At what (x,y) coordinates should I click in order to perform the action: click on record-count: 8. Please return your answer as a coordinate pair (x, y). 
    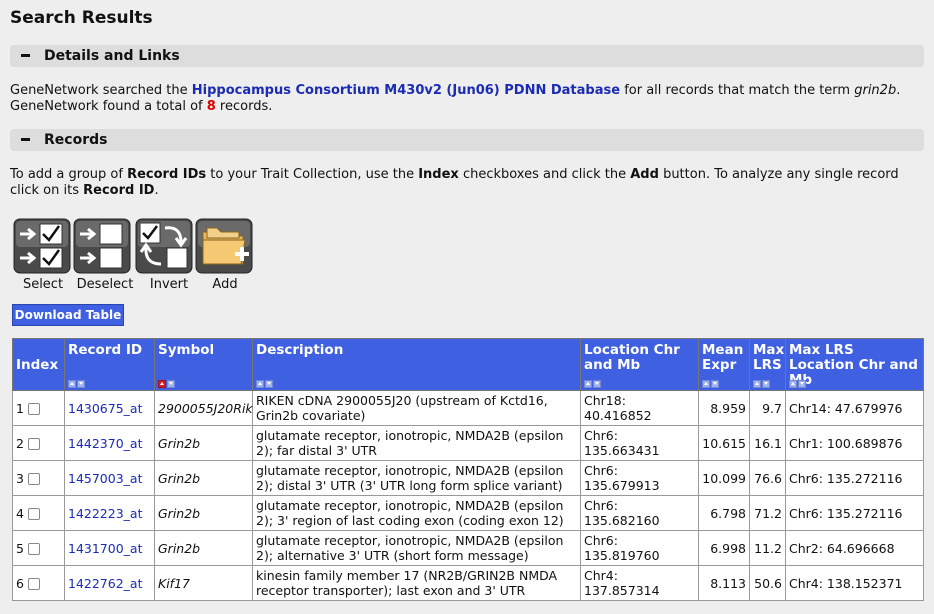
    Looking at the image, I should click on (211, 106).